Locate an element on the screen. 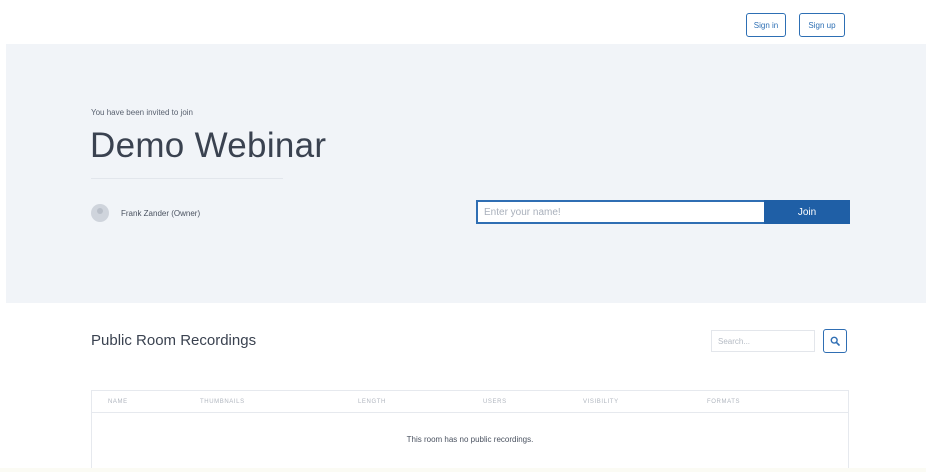  join-button: Join is located at coordinates (807, 212).